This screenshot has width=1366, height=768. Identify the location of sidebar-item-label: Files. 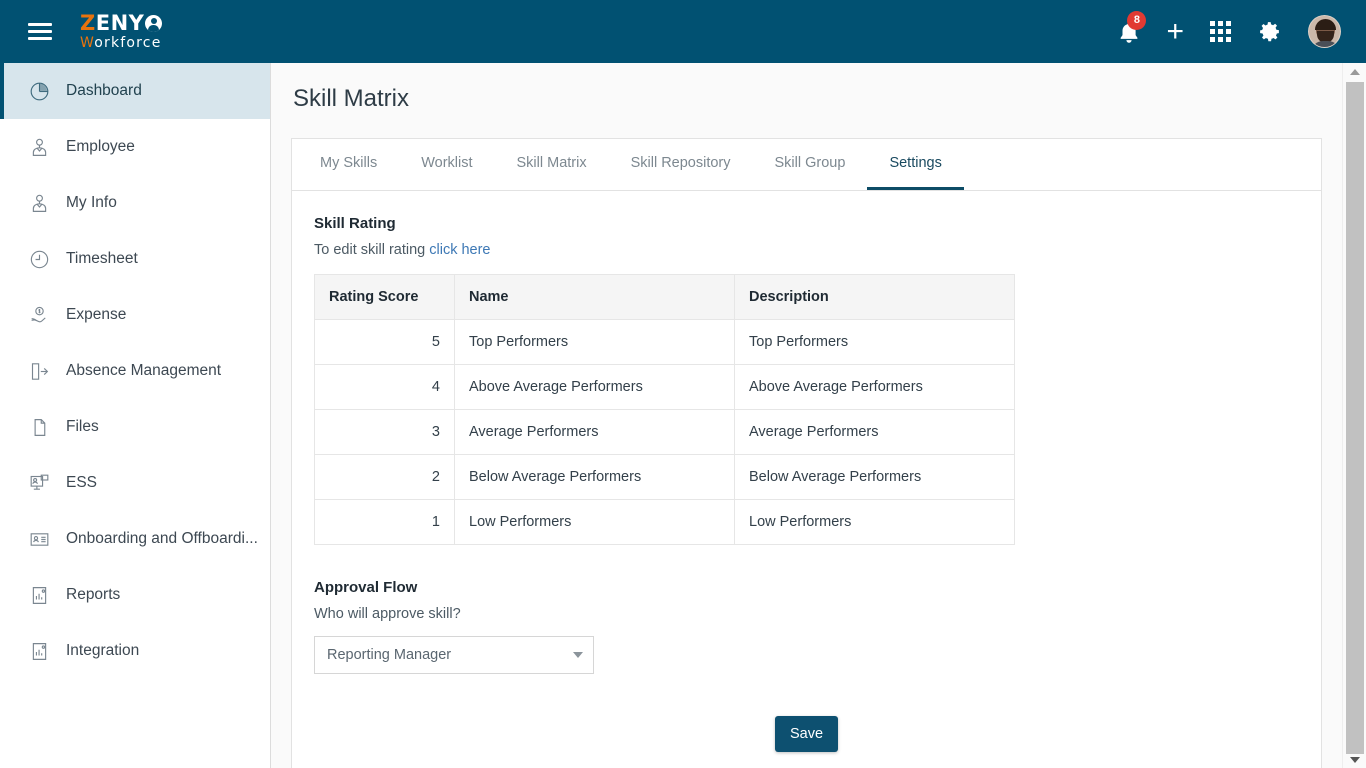
(82, 426).